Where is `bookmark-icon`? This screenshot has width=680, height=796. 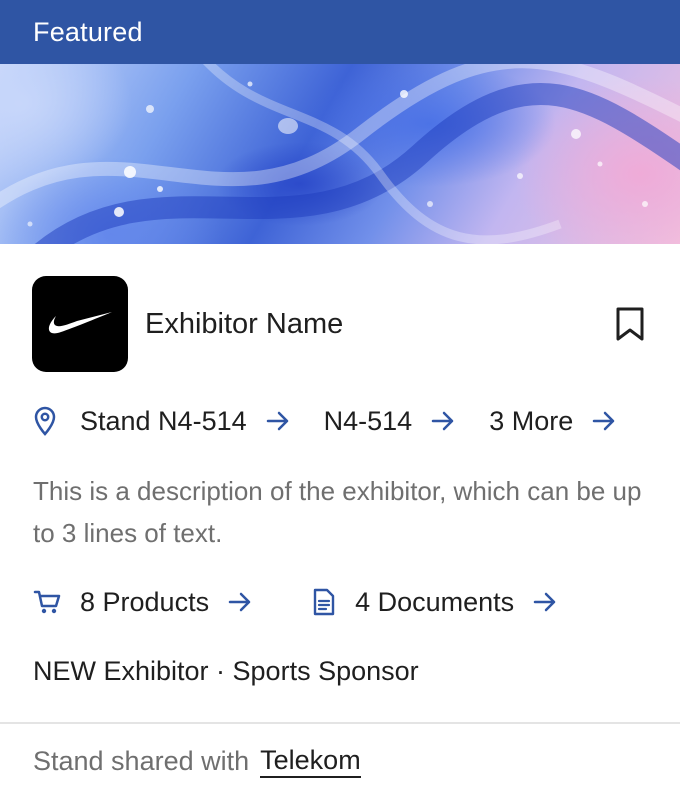 bookmark-icon is located at coordinates (630, 324).